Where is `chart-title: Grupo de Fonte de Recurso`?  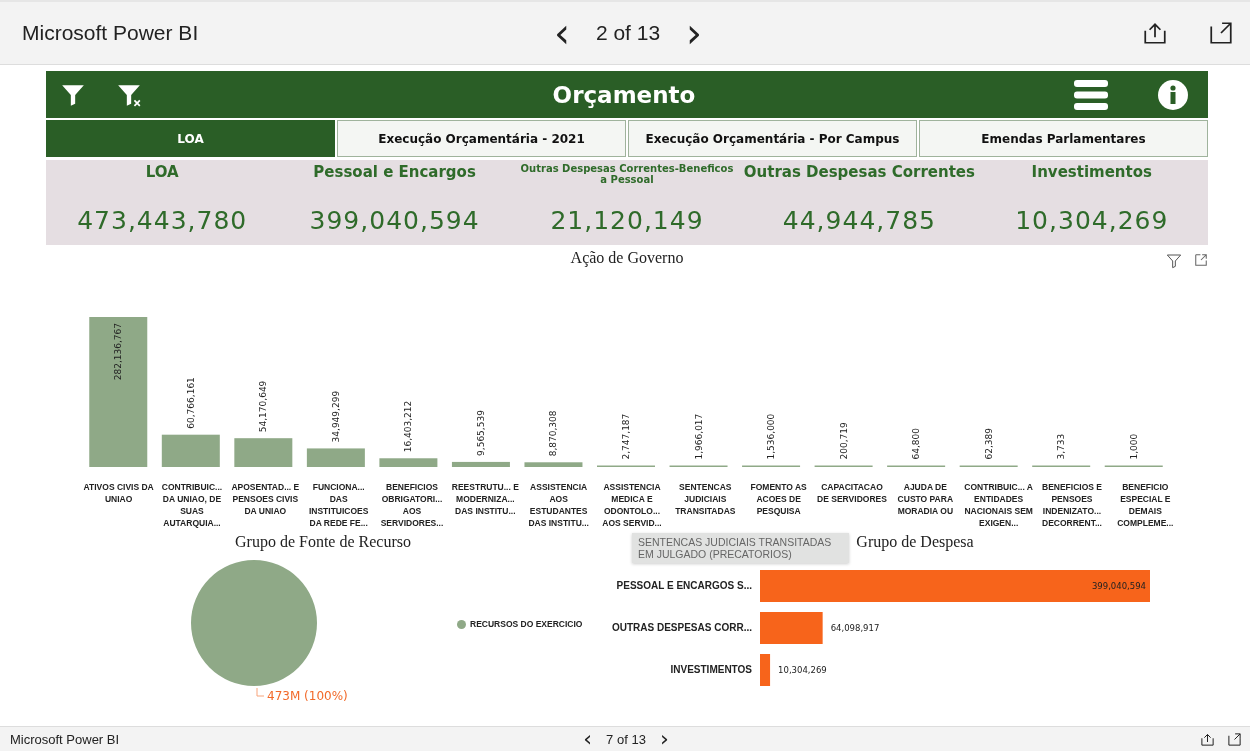
chart-title: Grupo de Fonte de Recurso is located at coordinates (323, 542).